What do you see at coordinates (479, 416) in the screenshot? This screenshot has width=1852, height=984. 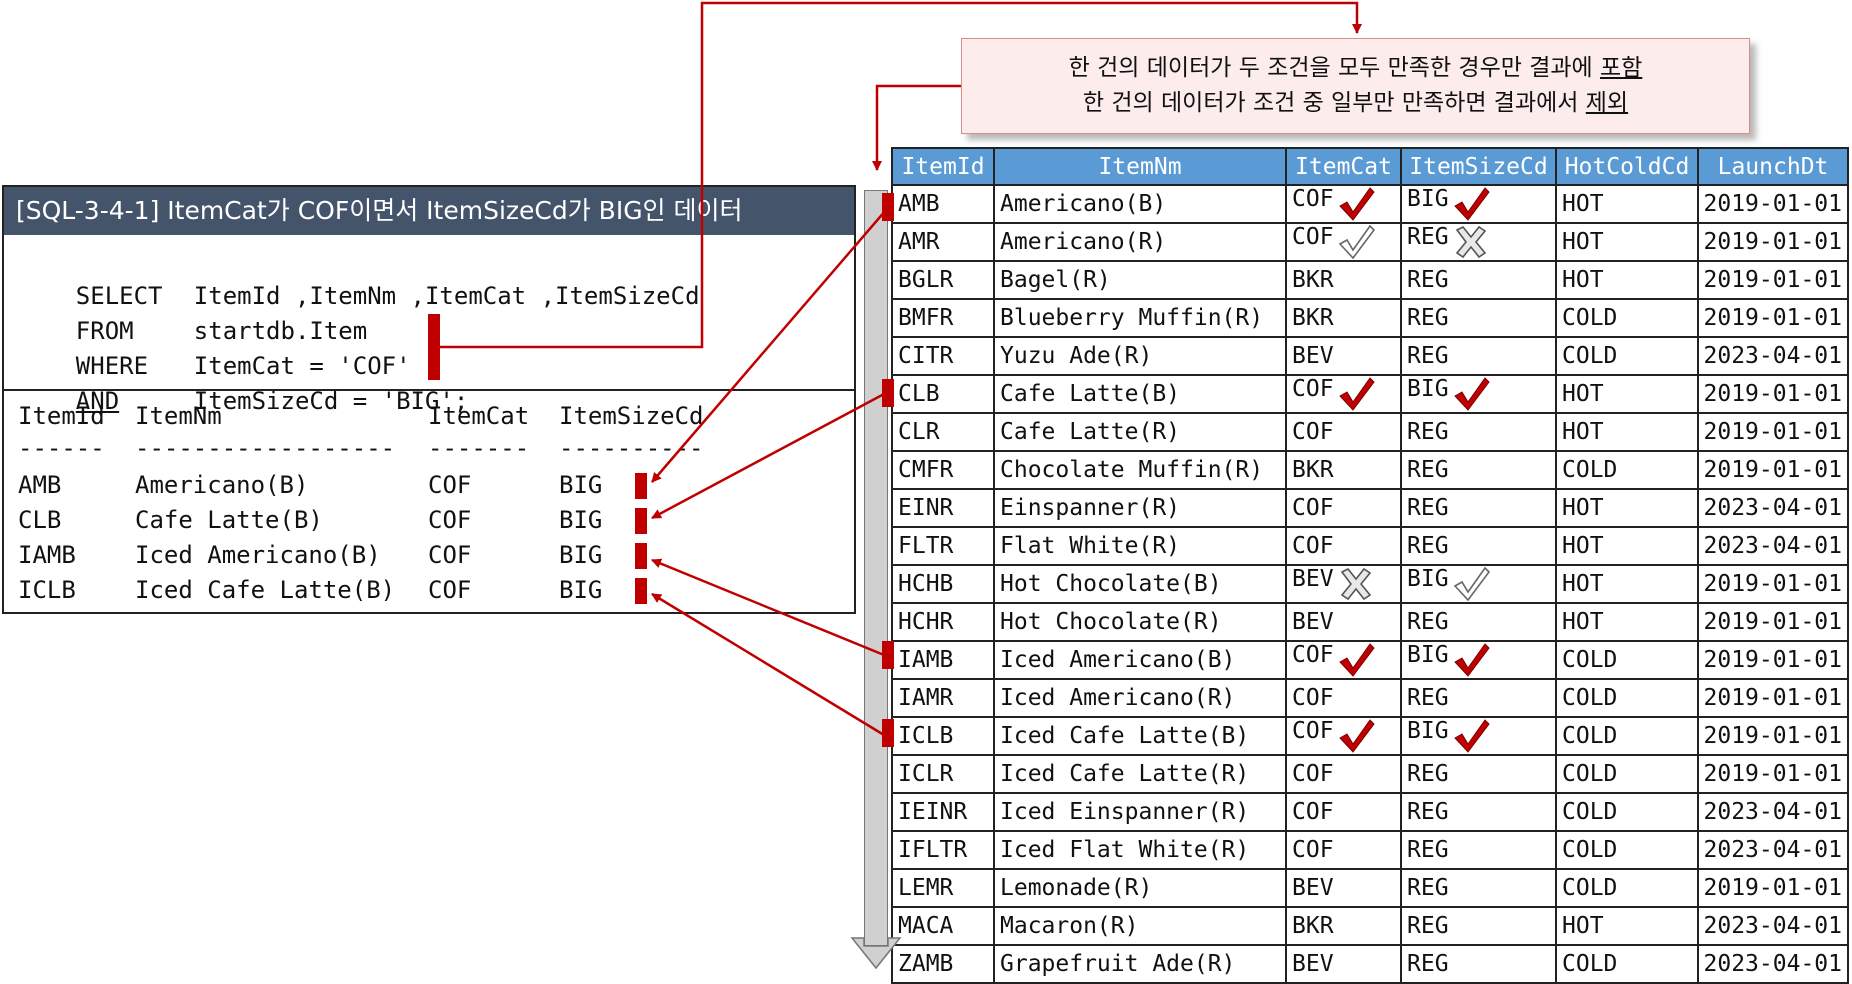 I see `result-header: ItemCat` at bounding box center [479, 416].